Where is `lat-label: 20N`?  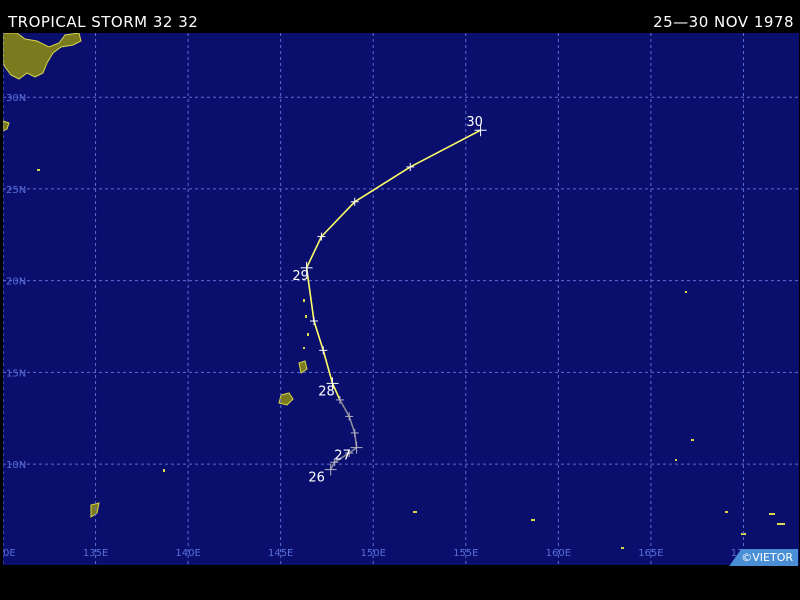 lat-label: 20N is located at coordinates (16, 282).